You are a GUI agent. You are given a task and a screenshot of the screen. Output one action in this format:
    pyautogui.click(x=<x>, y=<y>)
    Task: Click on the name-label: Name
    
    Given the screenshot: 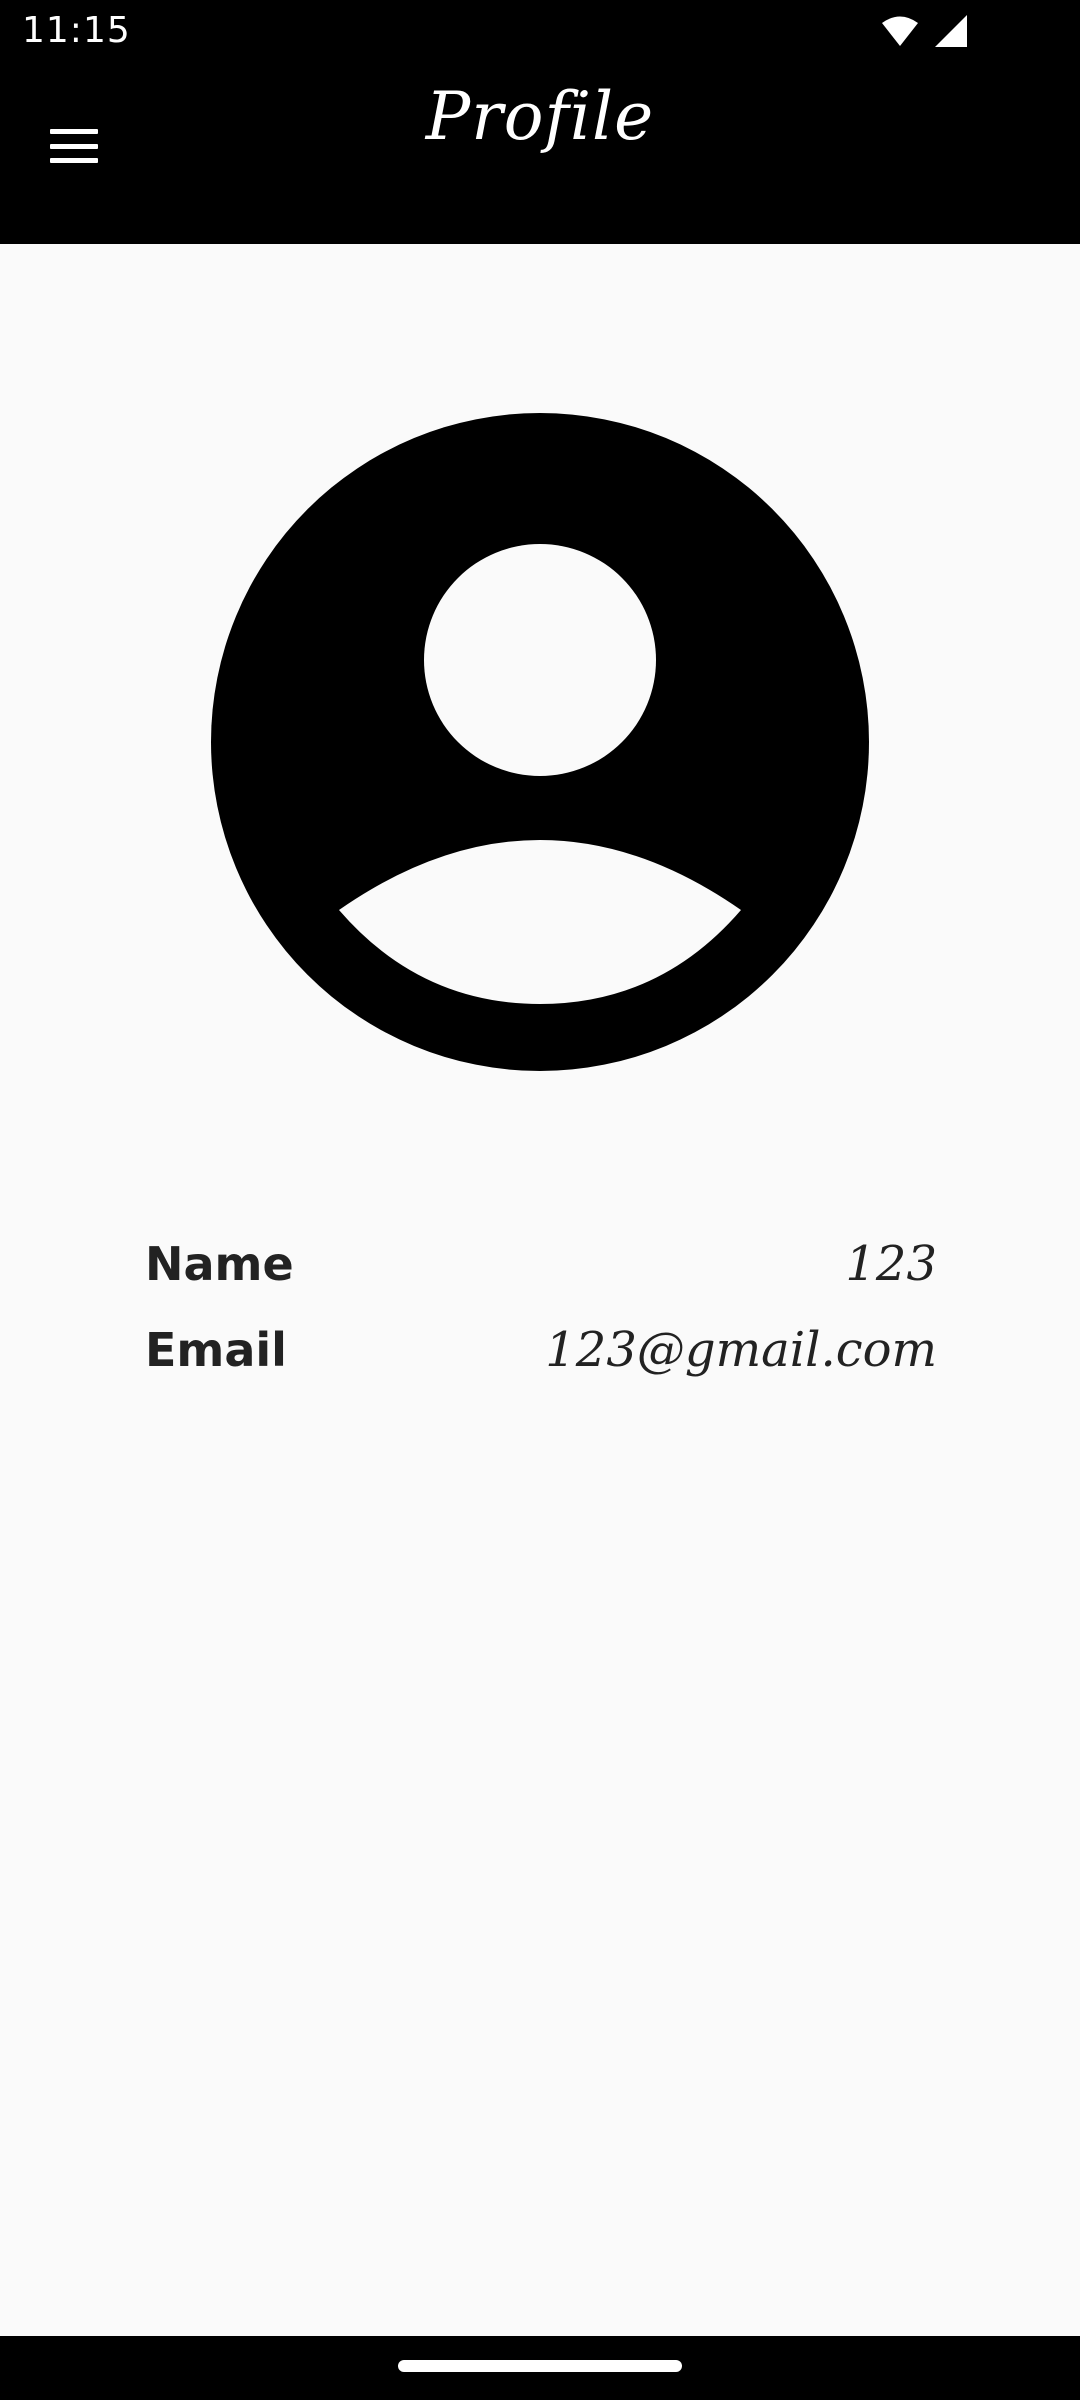 What is the action you would take?
    pyautogui.click(x=219, y=1264)
    